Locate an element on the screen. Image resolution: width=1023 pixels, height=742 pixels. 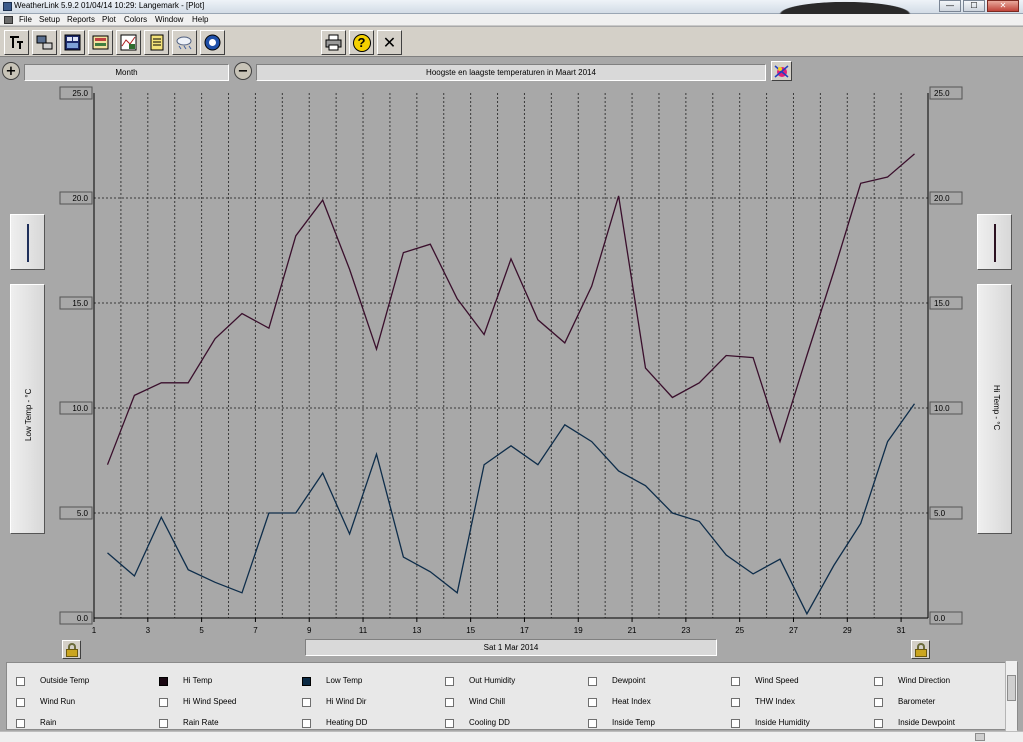
x-tick-label: 5 is located at coordinates (201, 630).